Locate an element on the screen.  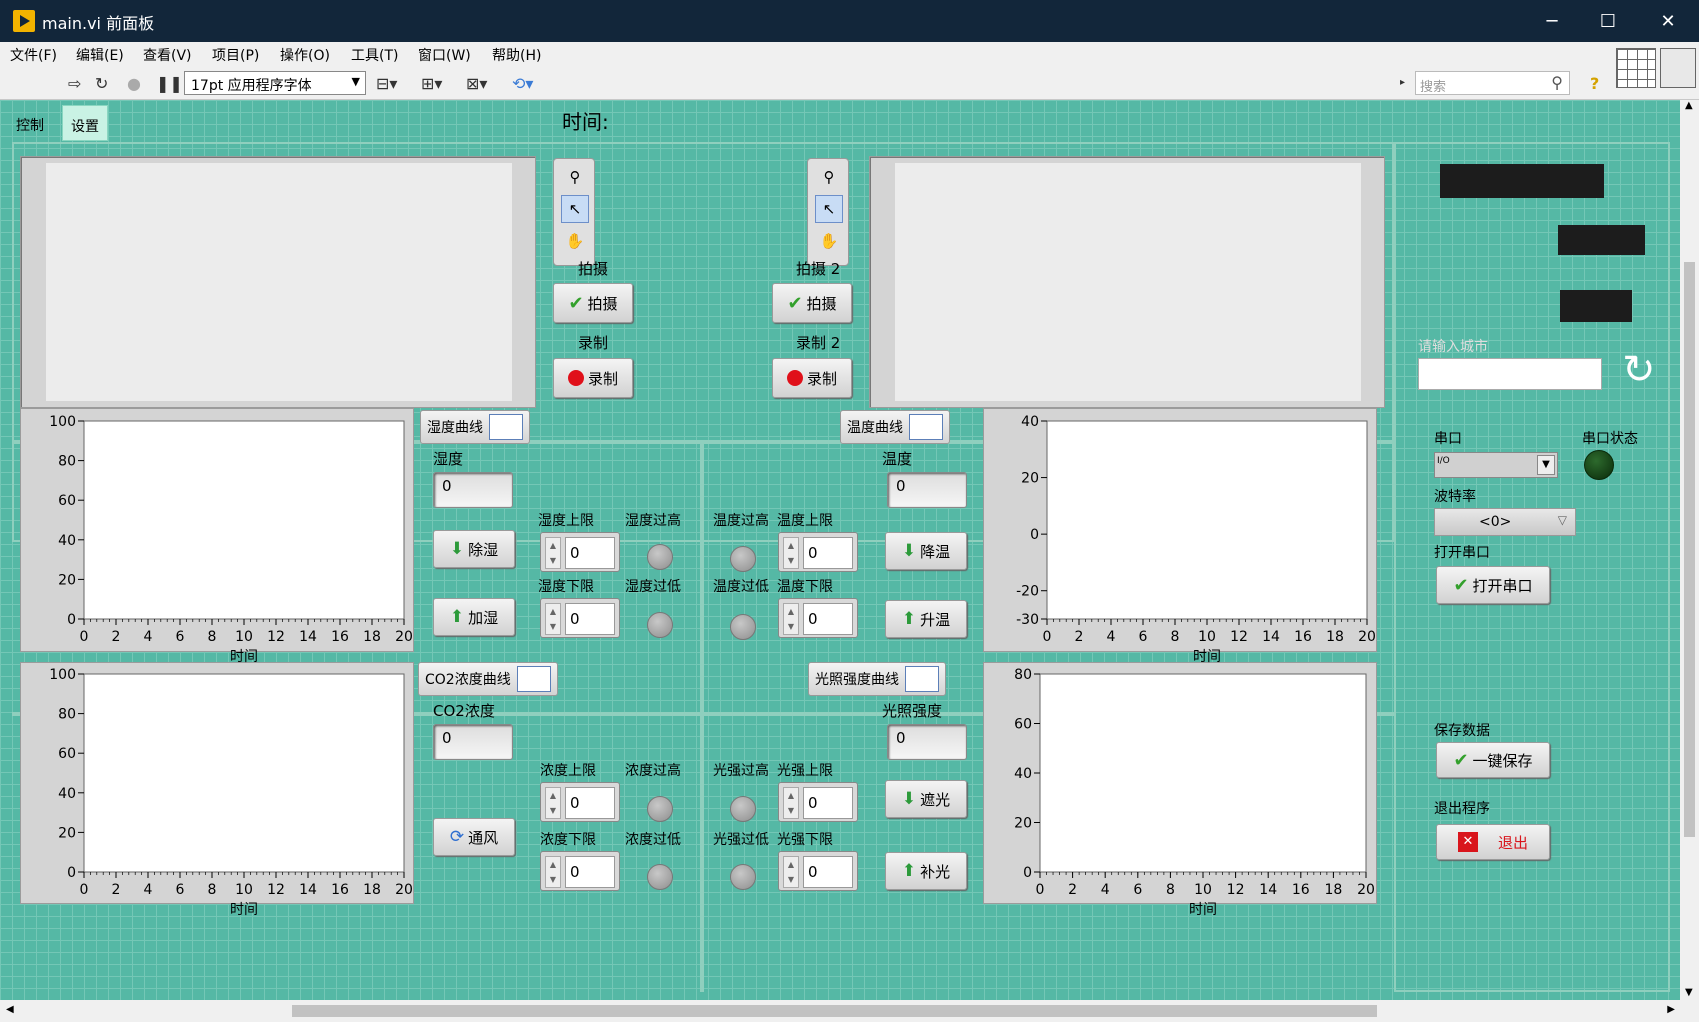
minimize-button: ─ is located at coordinates (1552, 21).